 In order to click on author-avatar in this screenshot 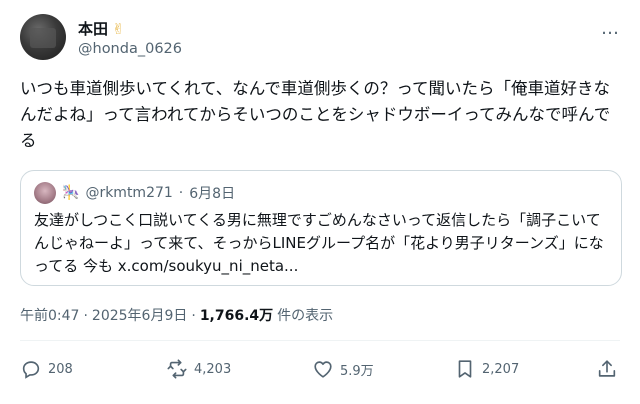, I will do `click(43, 37)`.